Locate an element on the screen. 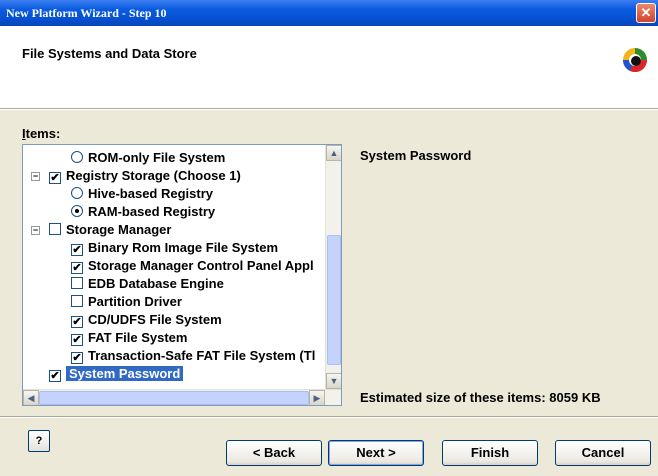 Image resolution: width=658 pixels, height=476 pixels. horizontal-scrollbar: ◀ ▶ is located at coordinates (182, 397).